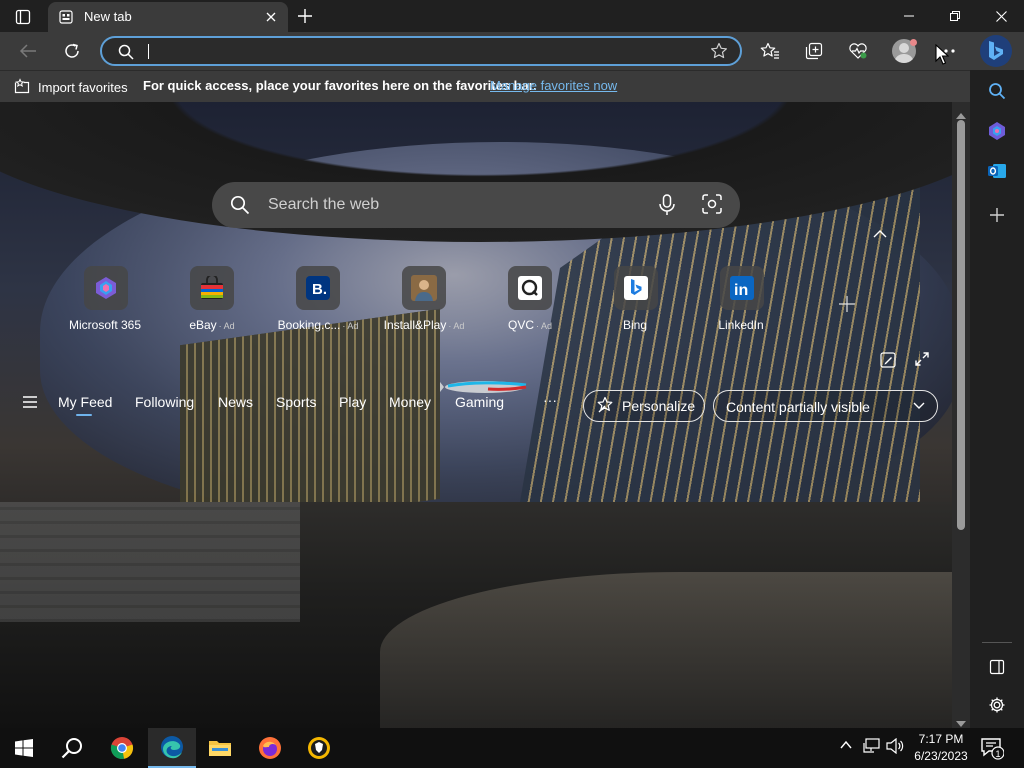  What do you see at coordinates (168, 17) in the screenshot?
I see `tab-new-tab: New tab` at bounding box center [168, 17].